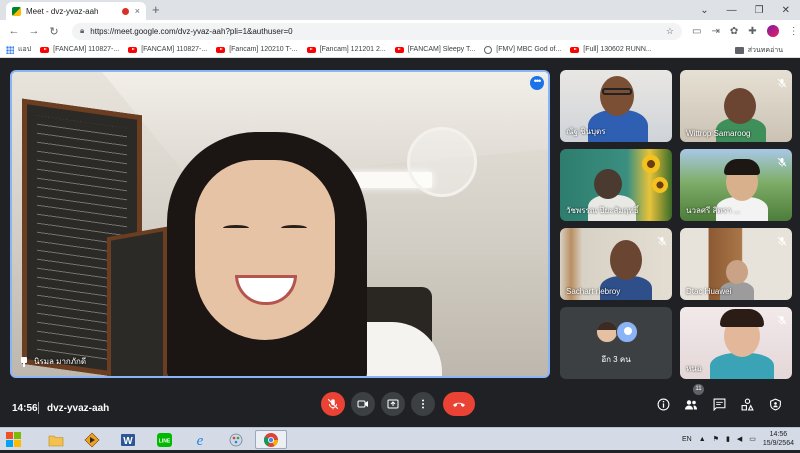  Describe the element at coordinates (128, 439) in the screenshot. I see `taskbar-word: W` at that location.